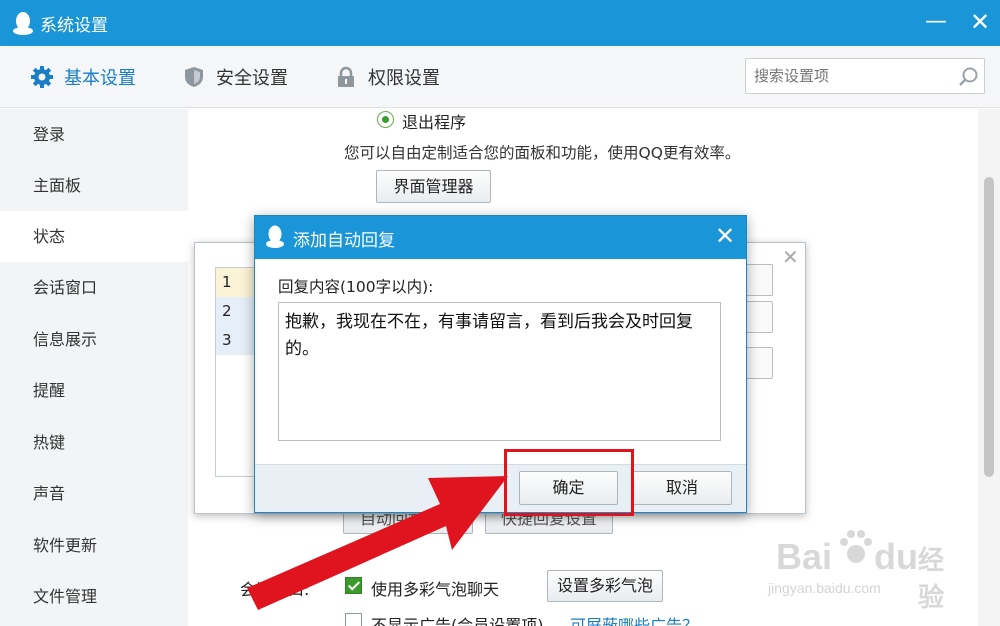 The image size is (1000, 626). What do you see at coordinates (94, 185) in the screenshot?
I see `sidebar-item-main-panel: 主面板` at bounding box center [94, 185].